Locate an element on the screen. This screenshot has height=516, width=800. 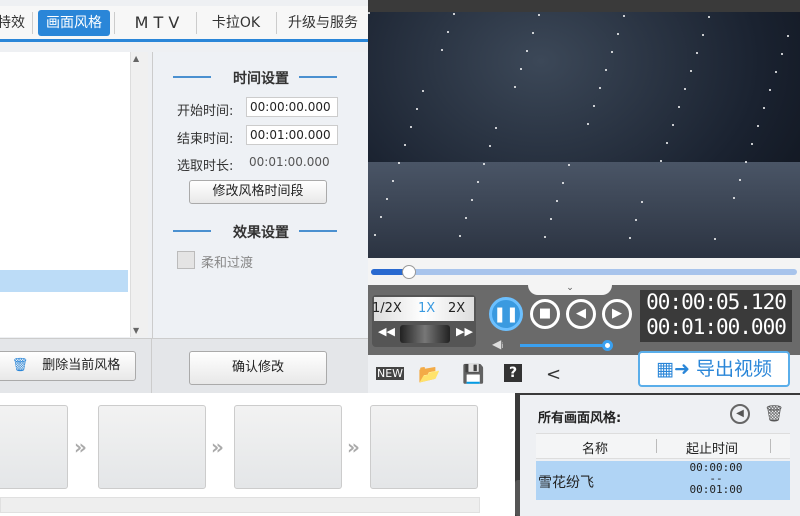
smooth-transition-checkbox is located at coordinates (186, 260).